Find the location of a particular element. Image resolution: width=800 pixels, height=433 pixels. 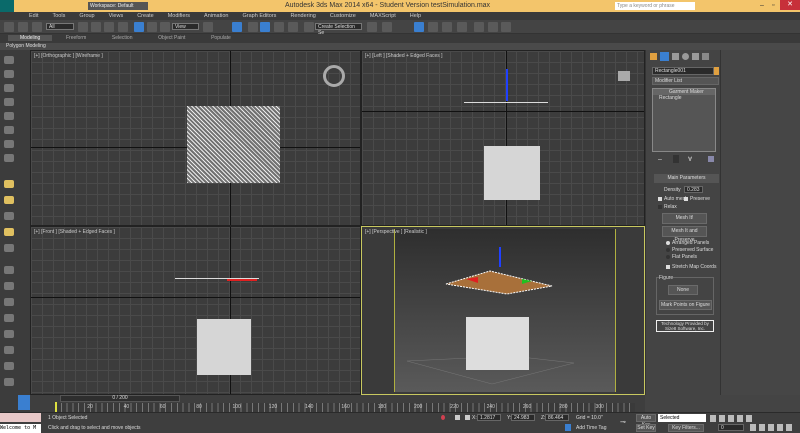

tab-populate: Populate is located at coordinates (221, 38).